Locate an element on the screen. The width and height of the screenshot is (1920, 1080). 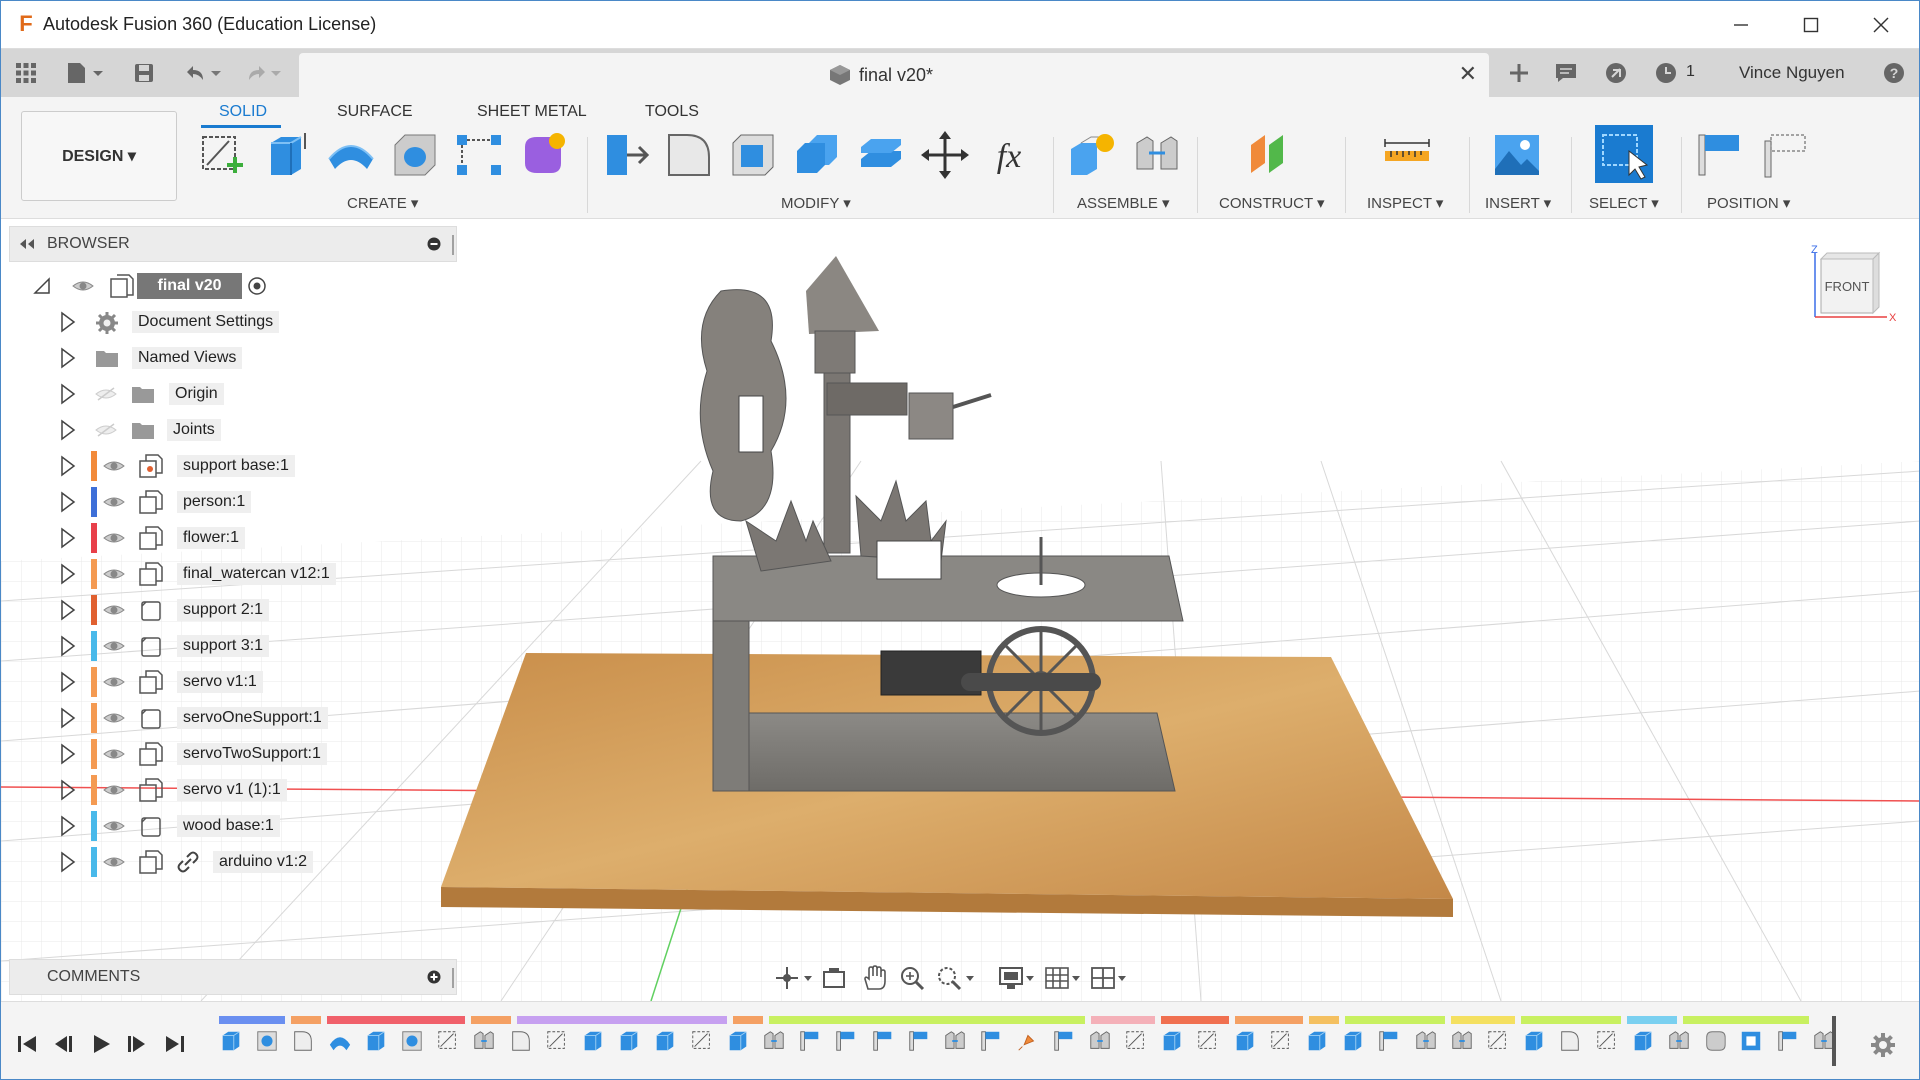
tab-tools: TOOLS is located at coordinates (672, 112).